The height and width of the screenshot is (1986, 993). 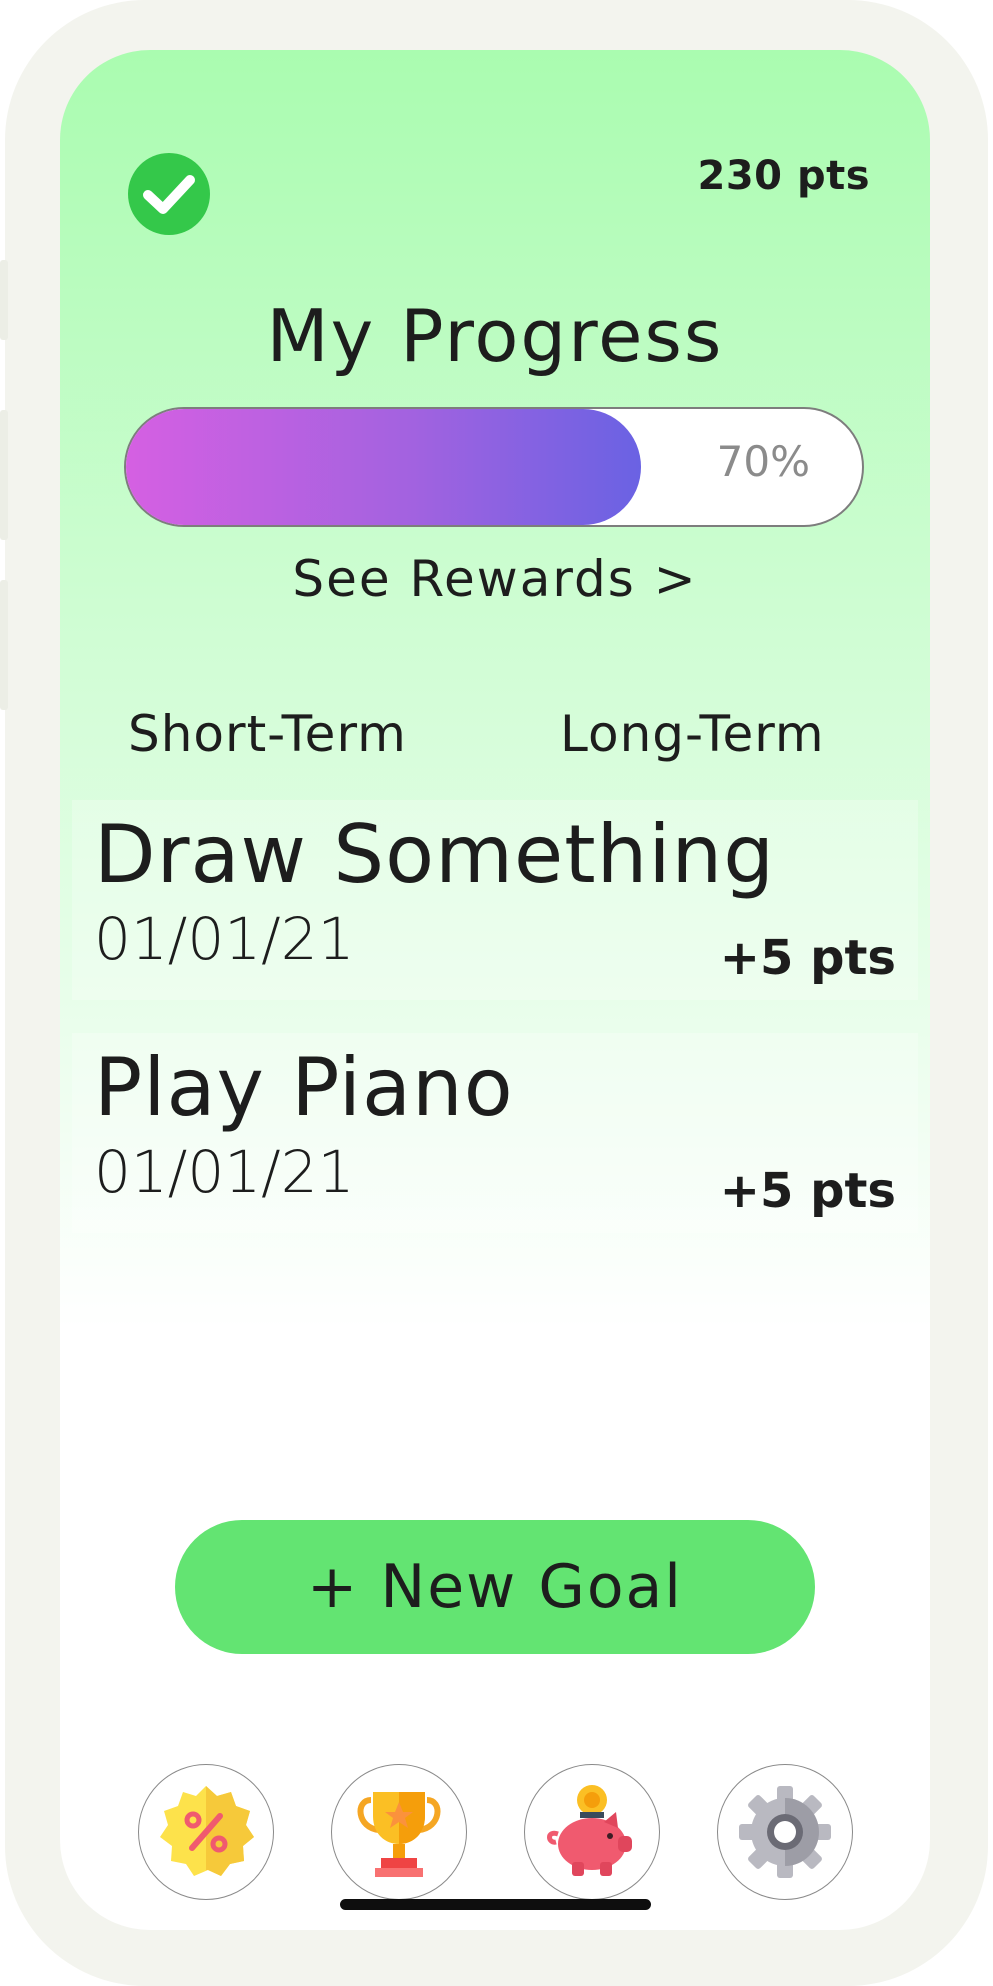 What do you see at coordinates (384, 467) in the screenshot?
I see `progress-fill` at bounding box center [384, 467].